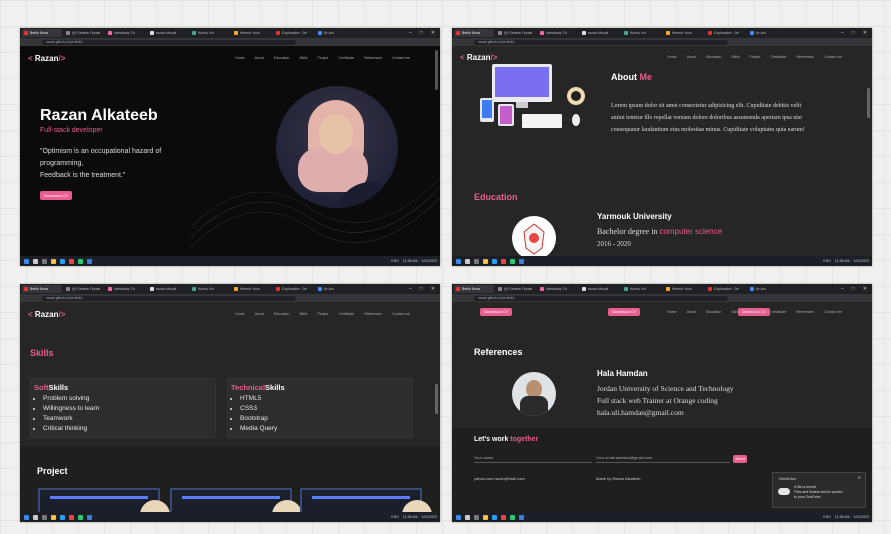  Describe the element at coordinates (373, 58) in the screenshot. I see `nav-item-references: References` at that location.